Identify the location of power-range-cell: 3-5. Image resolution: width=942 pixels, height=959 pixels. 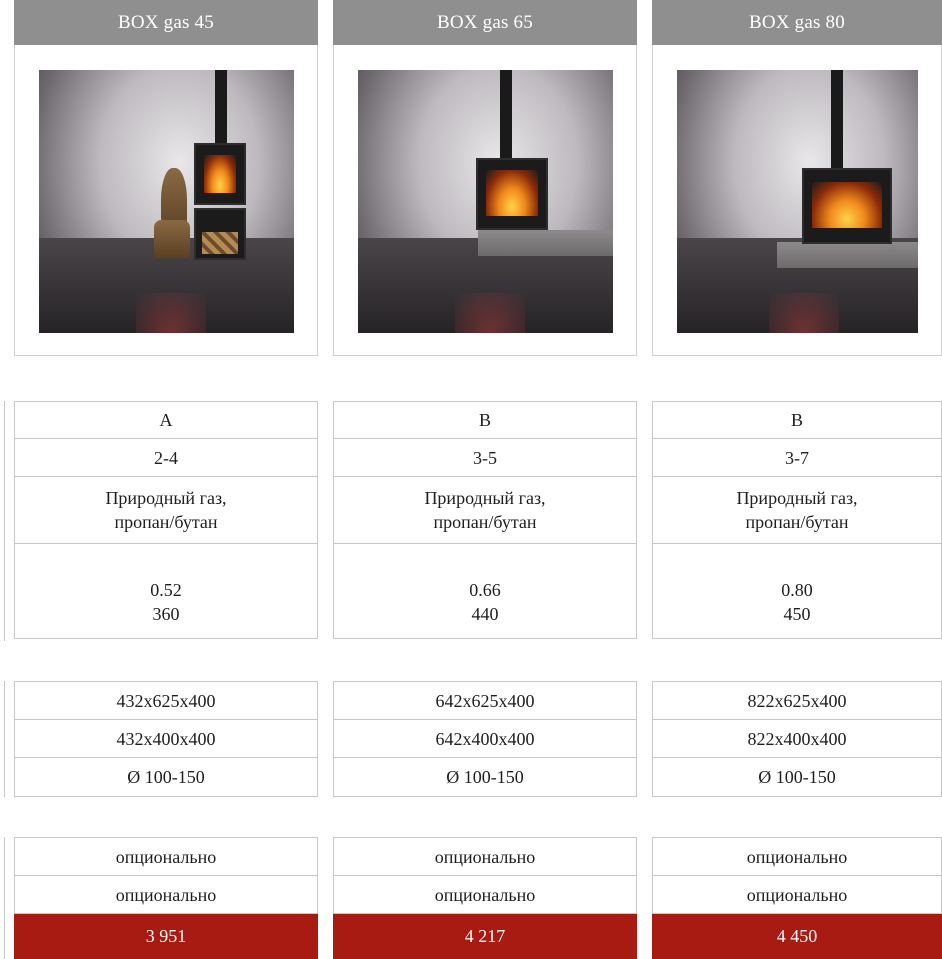
(485, 458).